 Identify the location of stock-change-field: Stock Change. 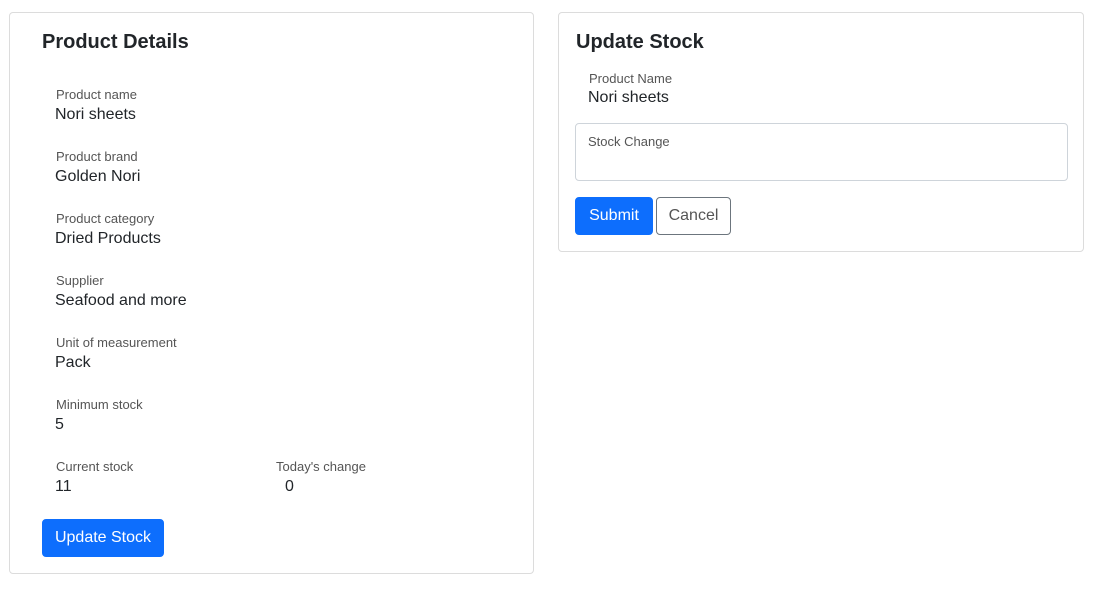
(821, 152).